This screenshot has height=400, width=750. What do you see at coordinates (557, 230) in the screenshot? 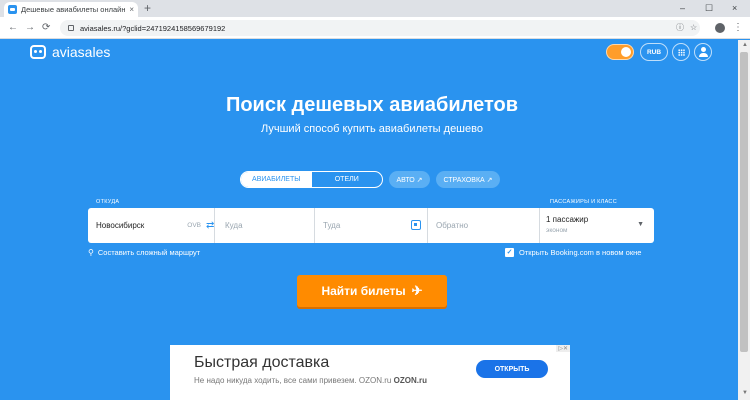
I see `cabin-class-value: эконом` at bounding box center [557, 230].